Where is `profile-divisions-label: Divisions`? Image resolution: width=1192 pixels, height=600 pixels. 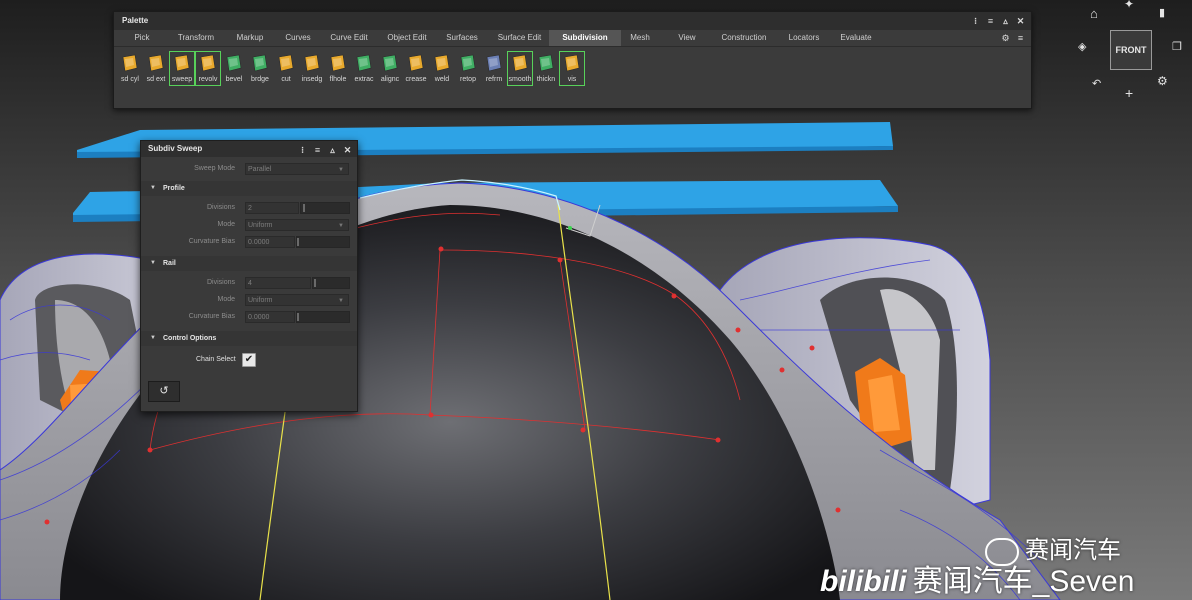
profile-divisions-label: Divisions is located at coordinates (220, 207).